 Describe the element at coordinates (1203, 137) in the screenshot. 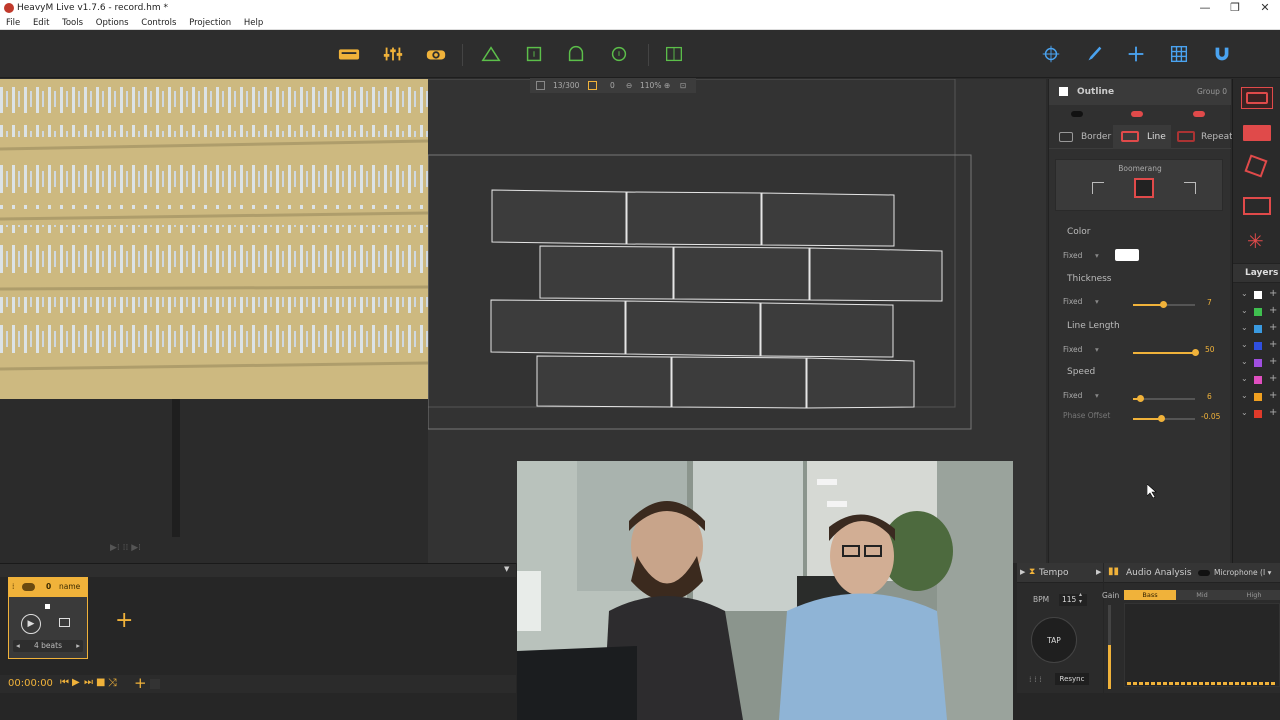

I see `tab-repeat: Repeat` at that location.